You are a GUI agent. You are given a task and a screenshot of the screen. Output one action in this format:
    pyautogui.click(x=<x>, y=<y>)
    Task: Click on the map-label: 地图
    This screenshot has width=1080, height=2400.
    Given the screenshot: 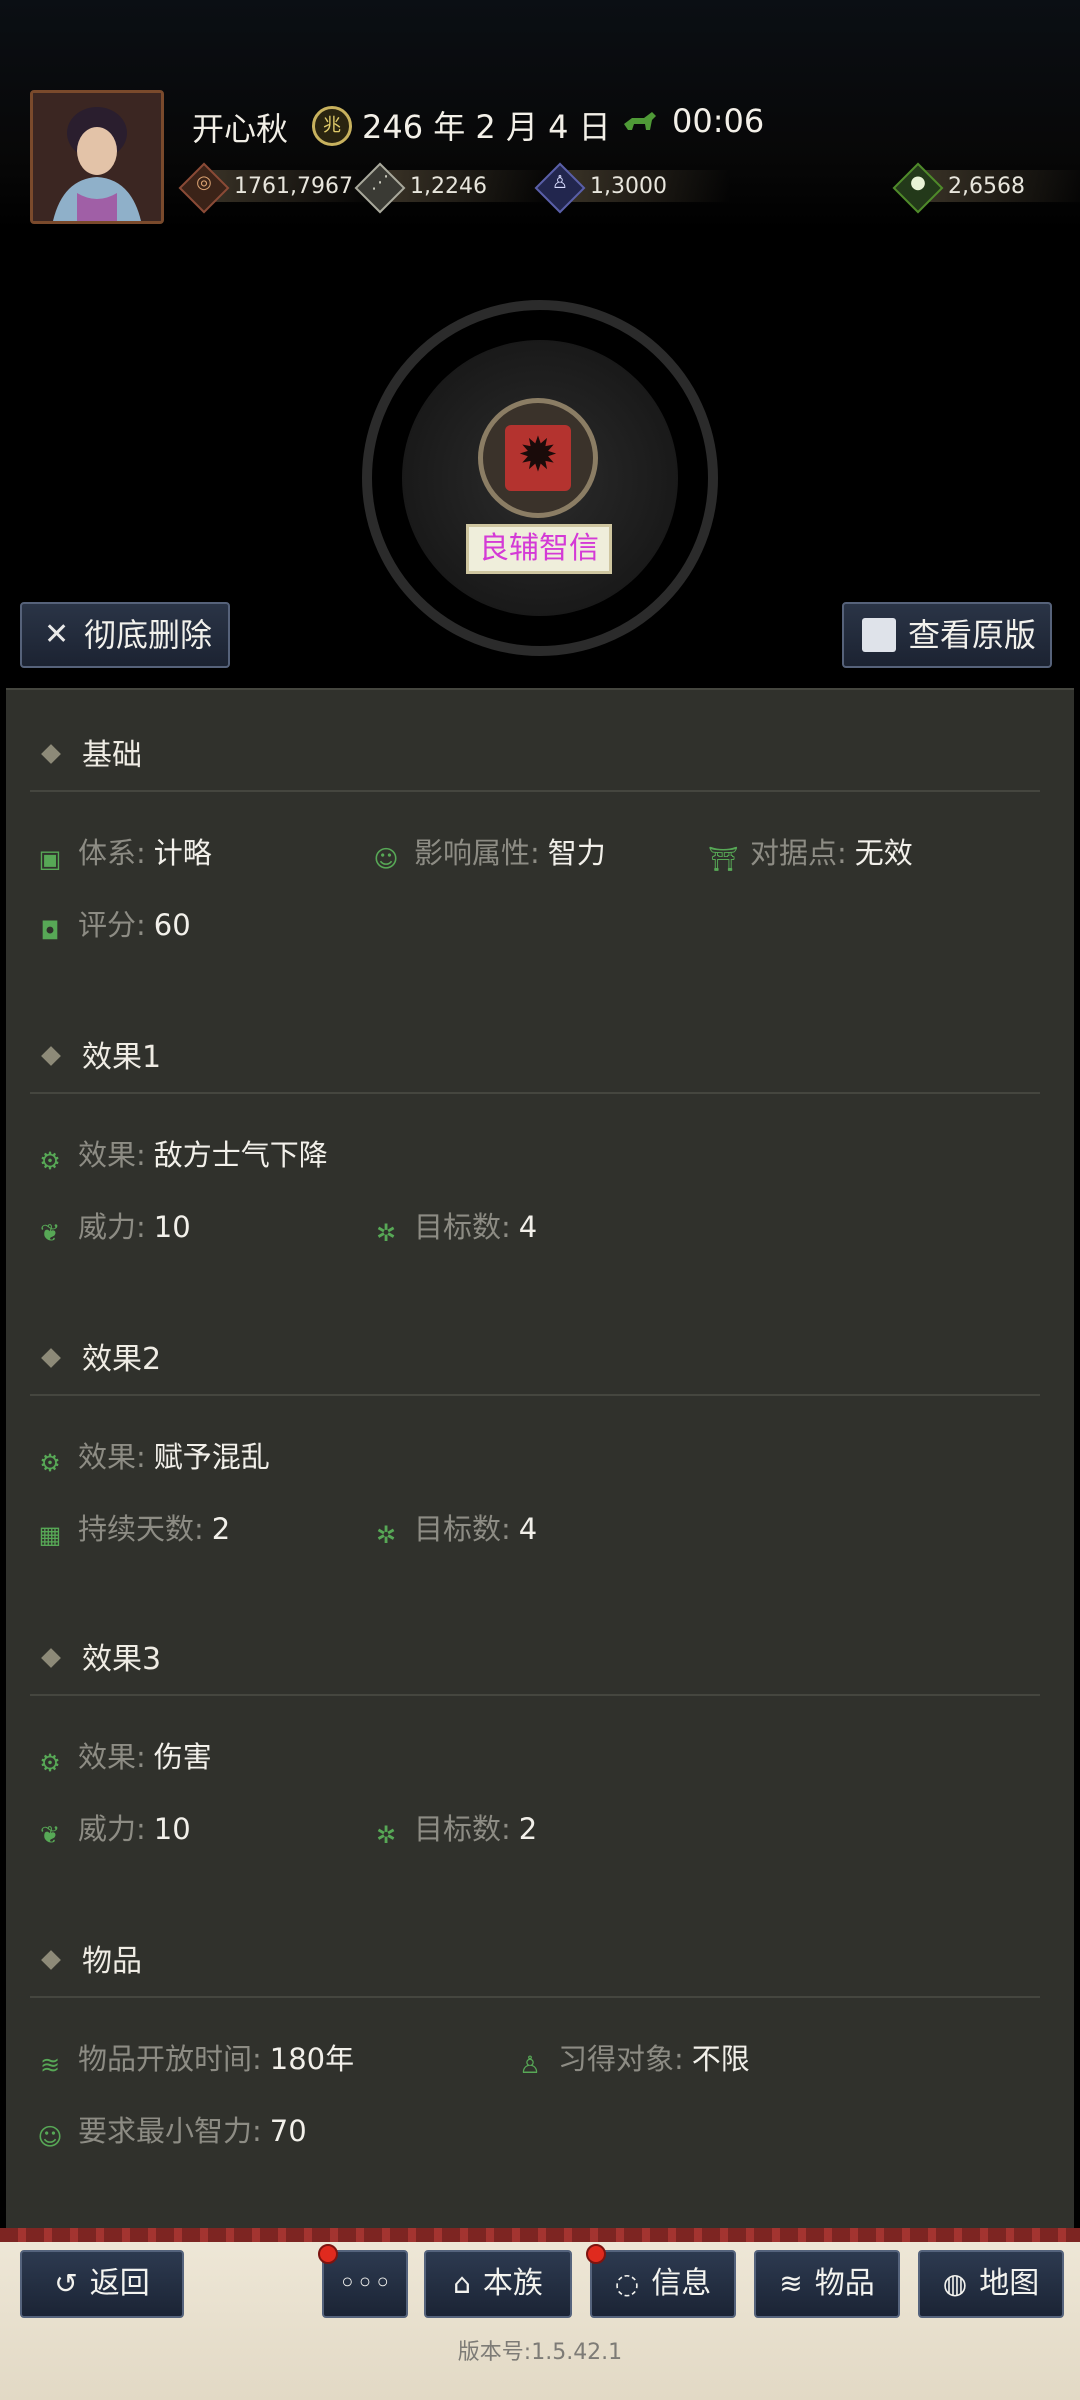 What is the action you would take?
    pyautogui.click(x=1009, y=2283)
    